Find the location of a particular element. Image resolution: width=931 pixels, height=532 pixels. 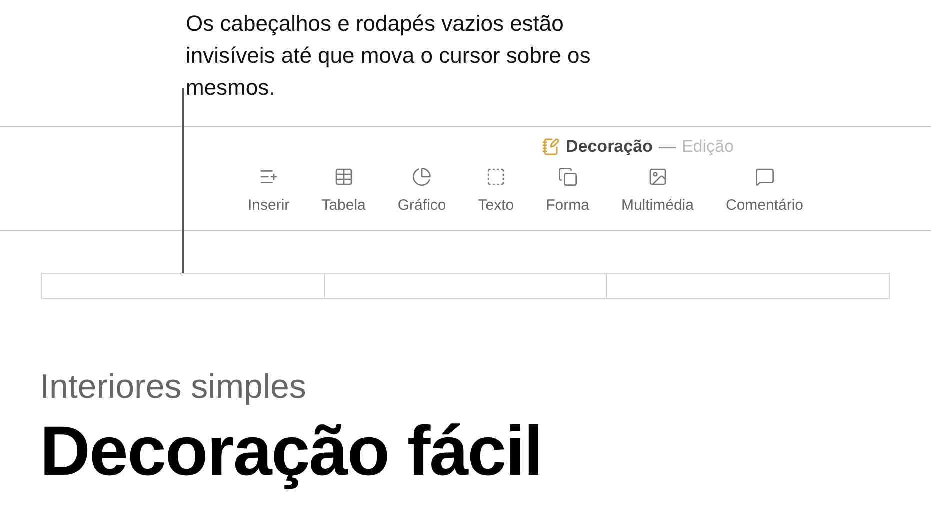

comment-icon is located at coordinates (764, 177).